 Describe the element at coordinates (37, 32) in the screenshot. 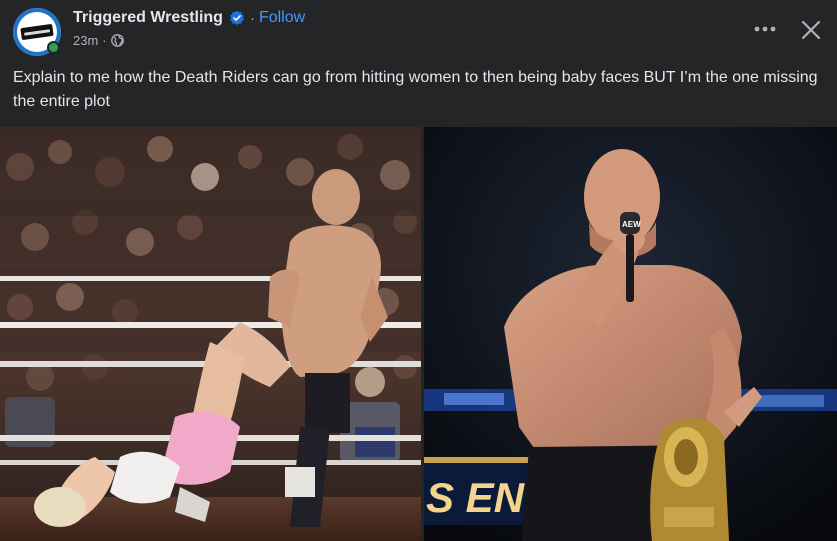

I see `triggered-wrestling-logo` at that location.